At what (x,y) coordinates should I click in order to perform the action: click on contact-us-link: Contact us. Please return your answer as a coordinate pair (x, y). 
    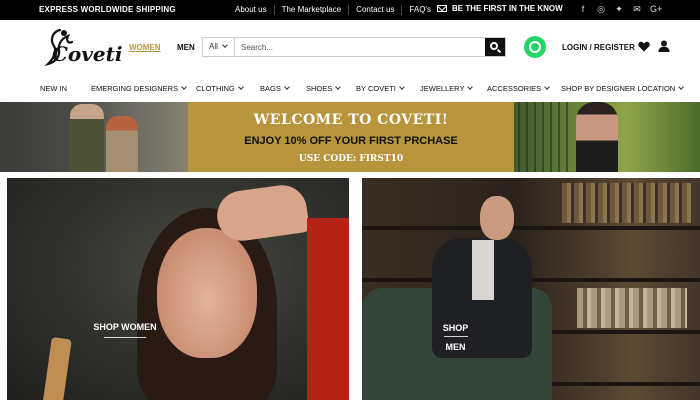
    Looking at the image, I should click on (376, 10).